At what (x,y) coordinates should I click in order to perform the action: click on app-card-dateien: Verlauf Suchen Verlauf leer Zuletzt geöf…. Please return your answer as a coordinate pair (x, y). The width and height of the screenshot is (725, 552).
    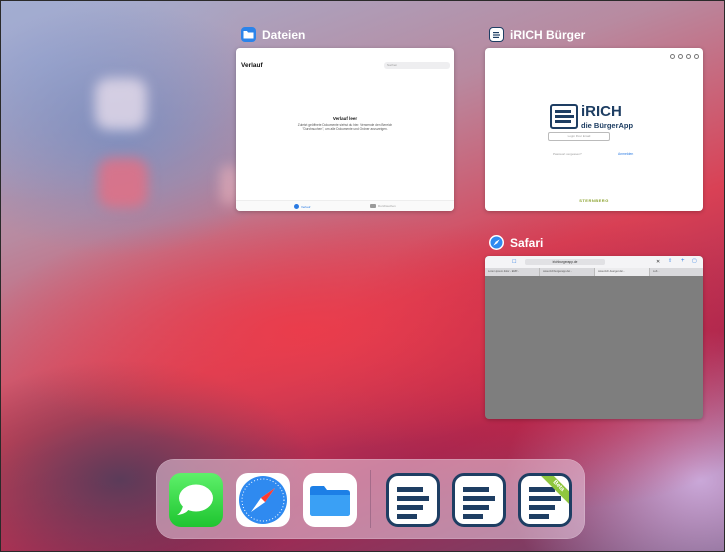
    Looking at the image, I should click on (345, 129).